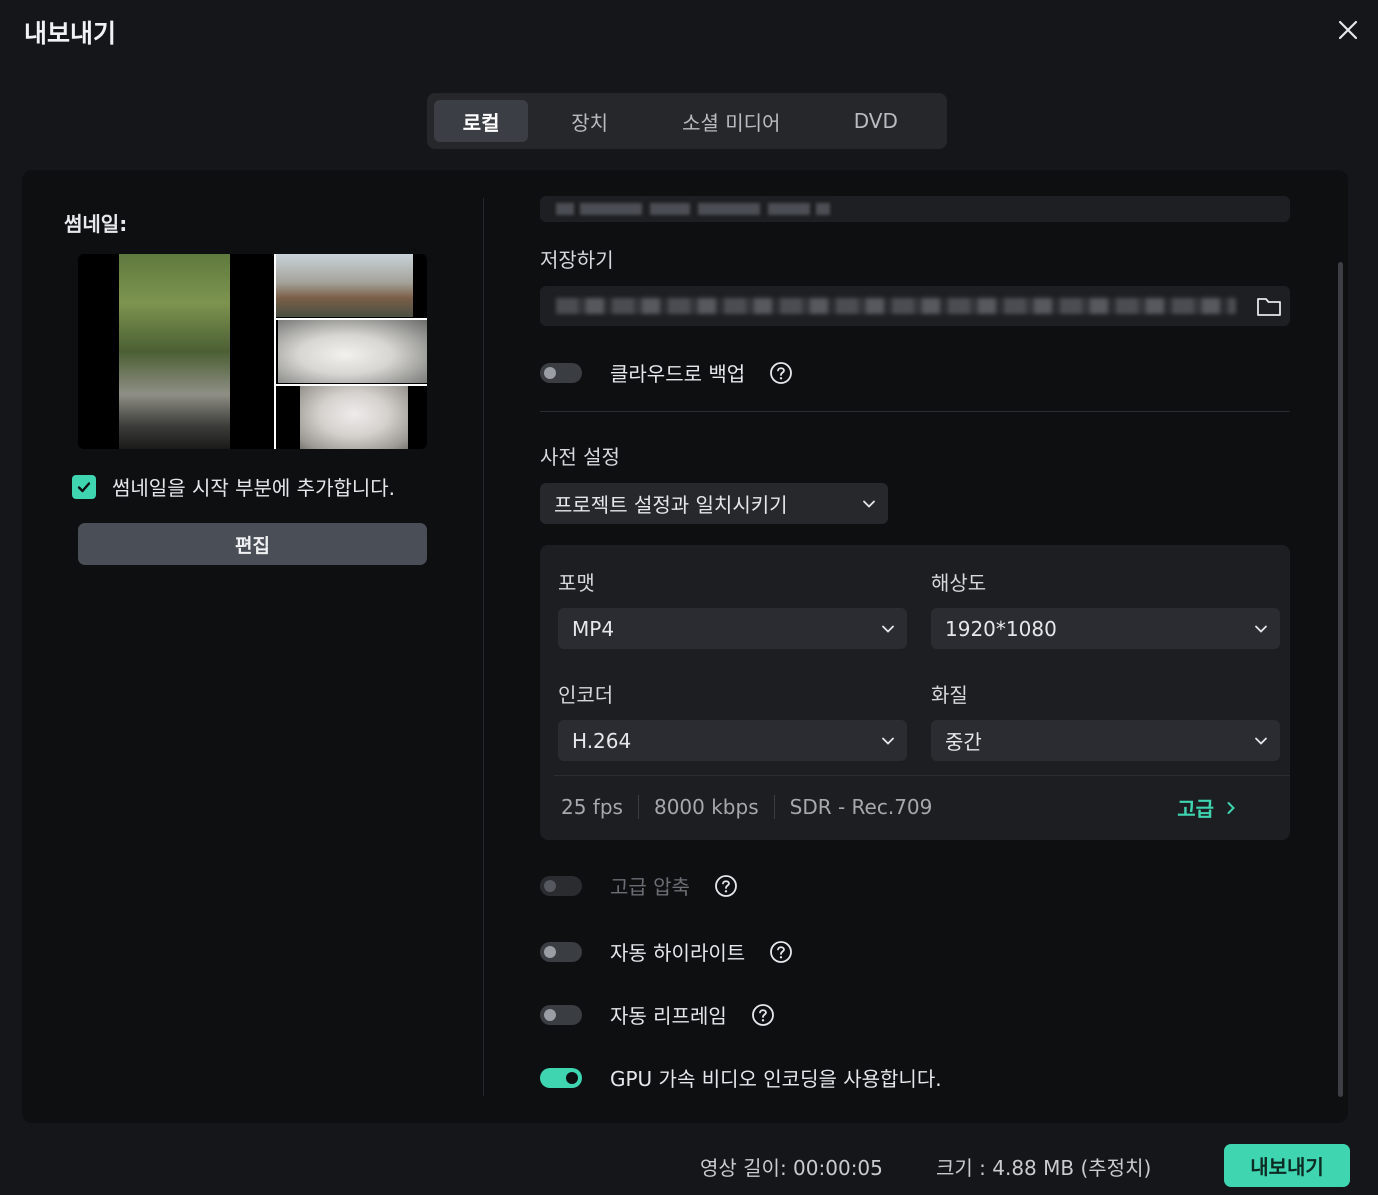  What do you see at coordinates (561, 885) in the screenshot?
I see `high-compression-toggle` at bounding box center [561, 885].